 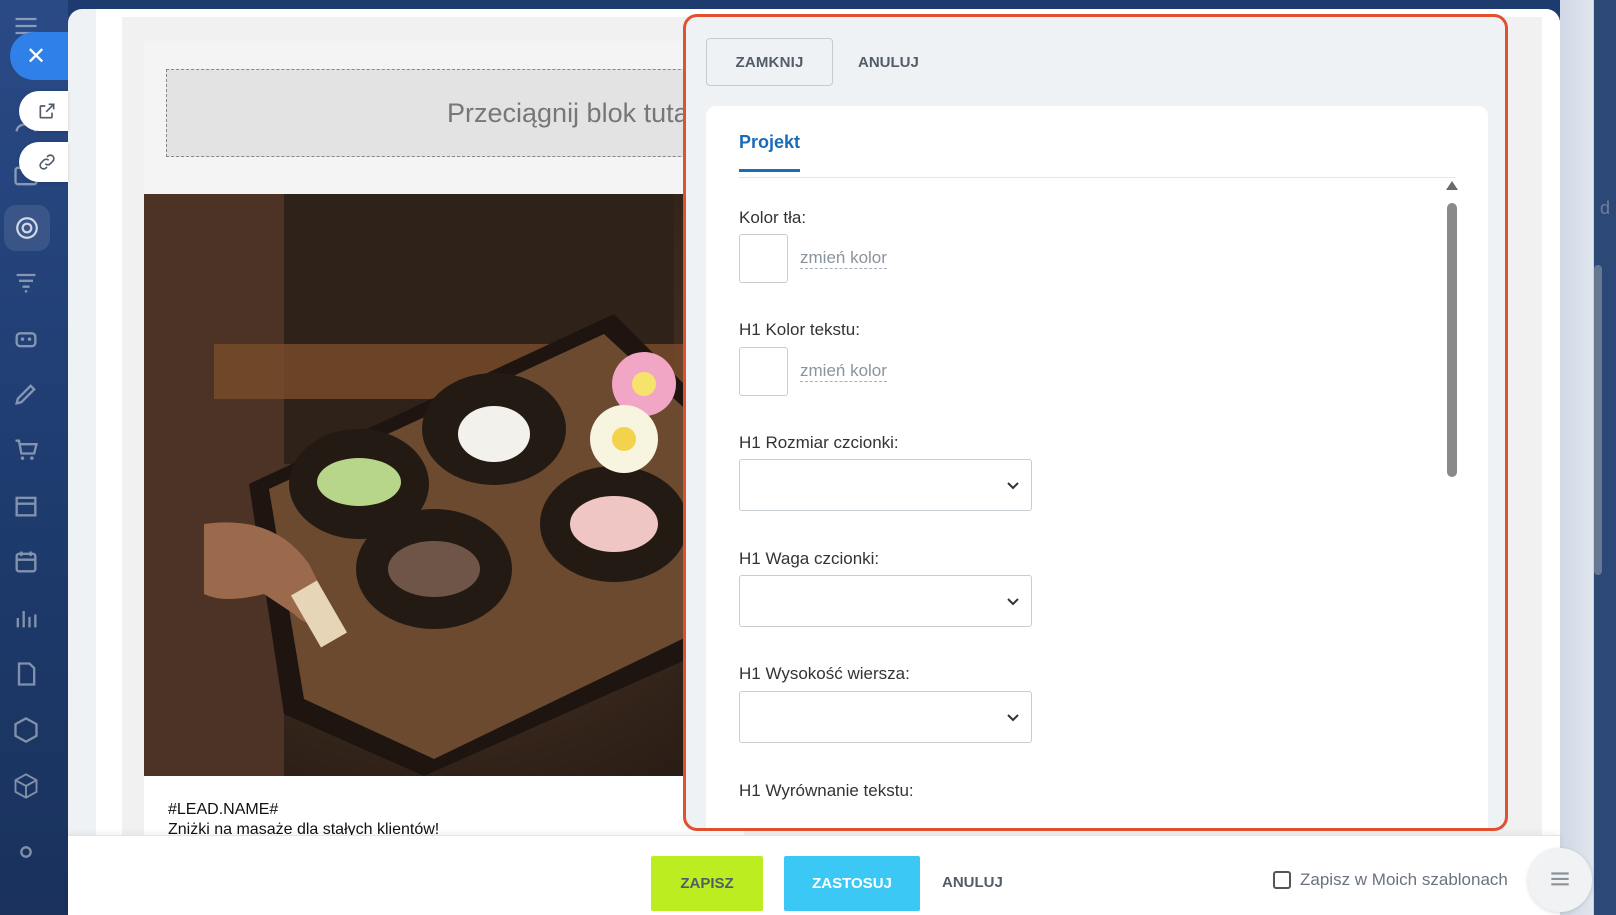 What do you see at coordinates (1605, 208) in the screenshot?
I see `background-page-text: d` at bounding box center [1605, 208].